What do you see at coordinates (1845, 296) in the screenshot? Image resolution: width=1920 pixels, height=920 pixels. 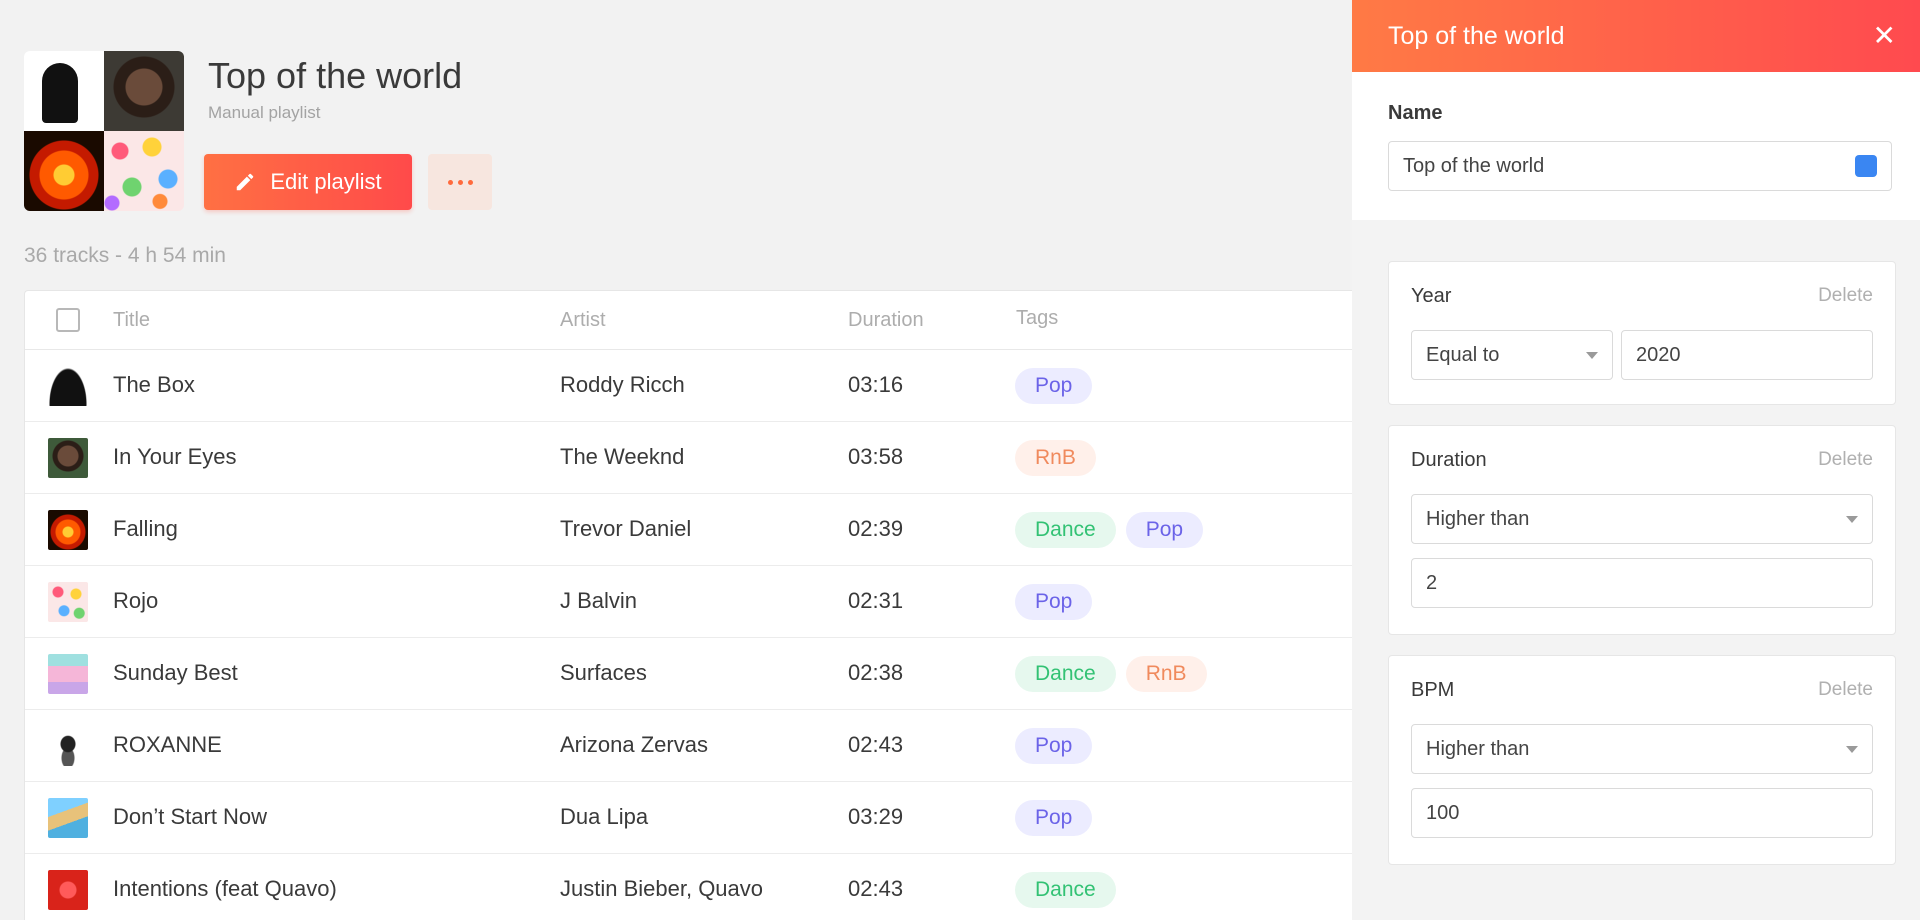 I see `delete-year-filter-button: Delete` at bounding box center [1845, 296].